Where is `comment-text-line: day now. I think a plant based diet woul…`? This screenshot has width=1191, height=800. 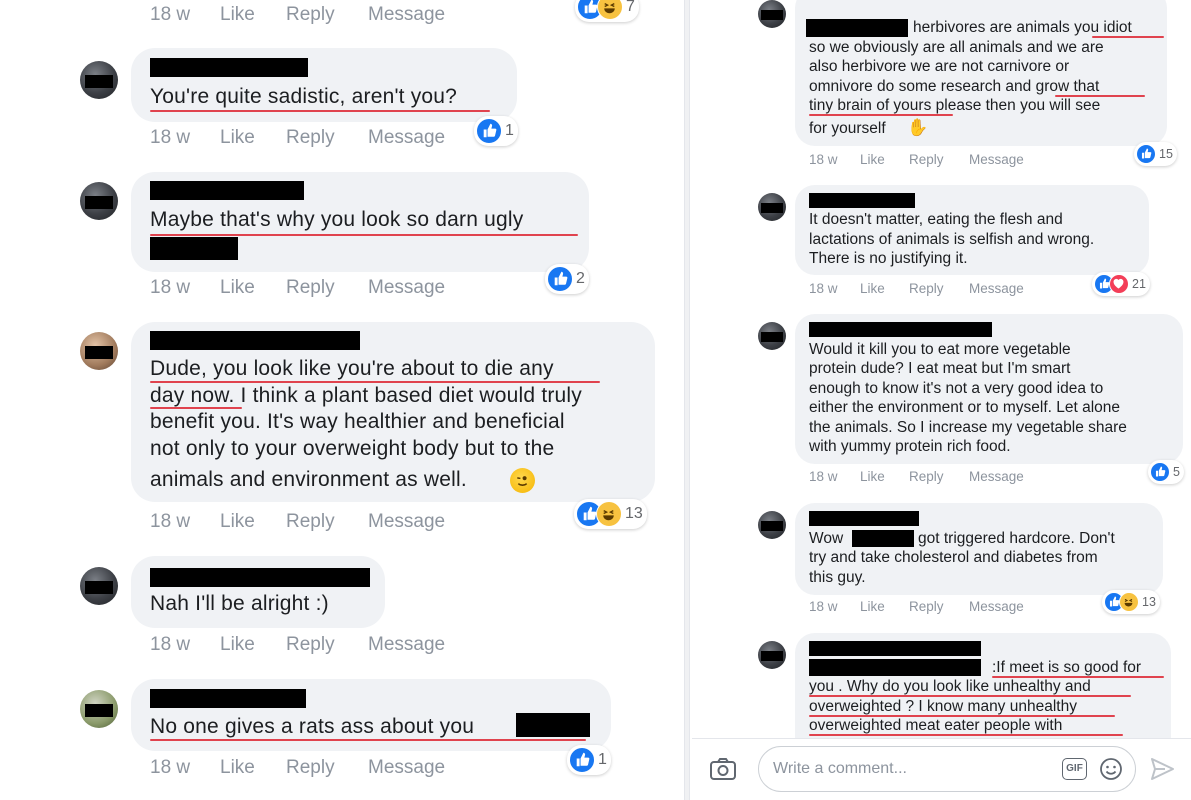
comment-text-line: day now. I think a plant based diet woul… is located at coordinates (366, 395).